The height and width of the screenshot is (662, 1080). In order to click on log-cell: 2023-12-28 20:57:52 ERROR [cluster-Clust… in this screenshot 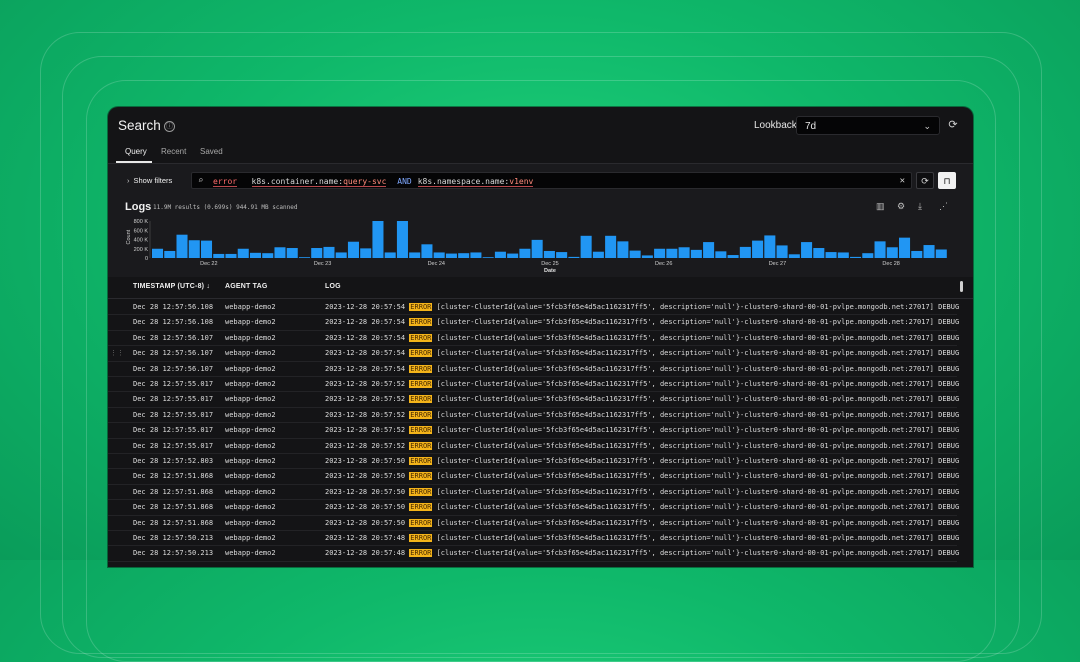, I will do `click(642, 430)`.